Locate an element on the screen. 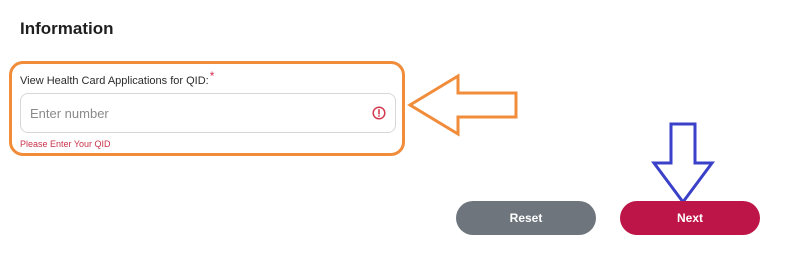 The width and height of the screenshot is (790, 262). arrow-down-icon is located at coordinates (683, 163).